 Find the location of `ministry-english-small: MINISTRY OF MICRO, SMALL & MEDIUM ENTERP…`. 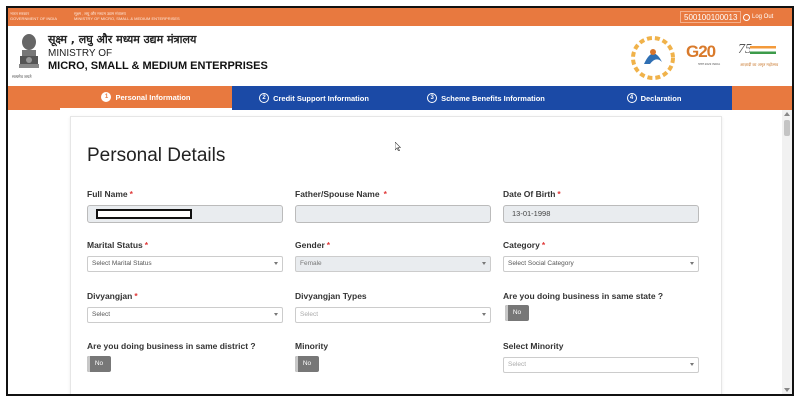

ministry-english-small: MINISTRY OF MICRO, SMALL & MEDIUM ENTERP… is located at coordinates (127, 18).